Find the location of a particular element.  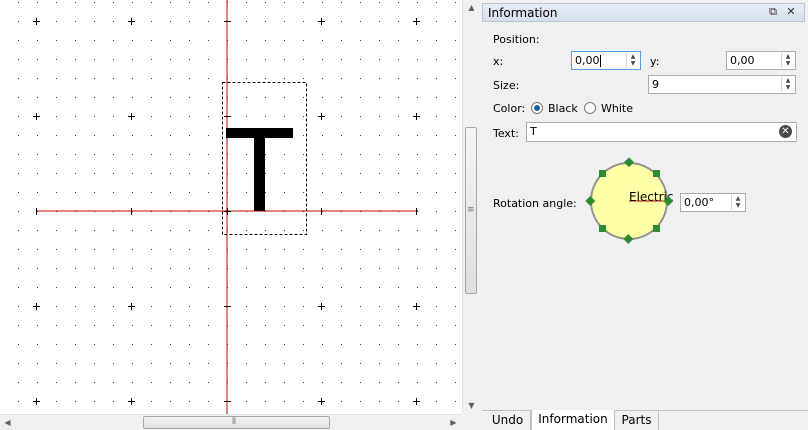

rotation-field: 0,00° ▲ ▼ is located at coordinates (713, 202).